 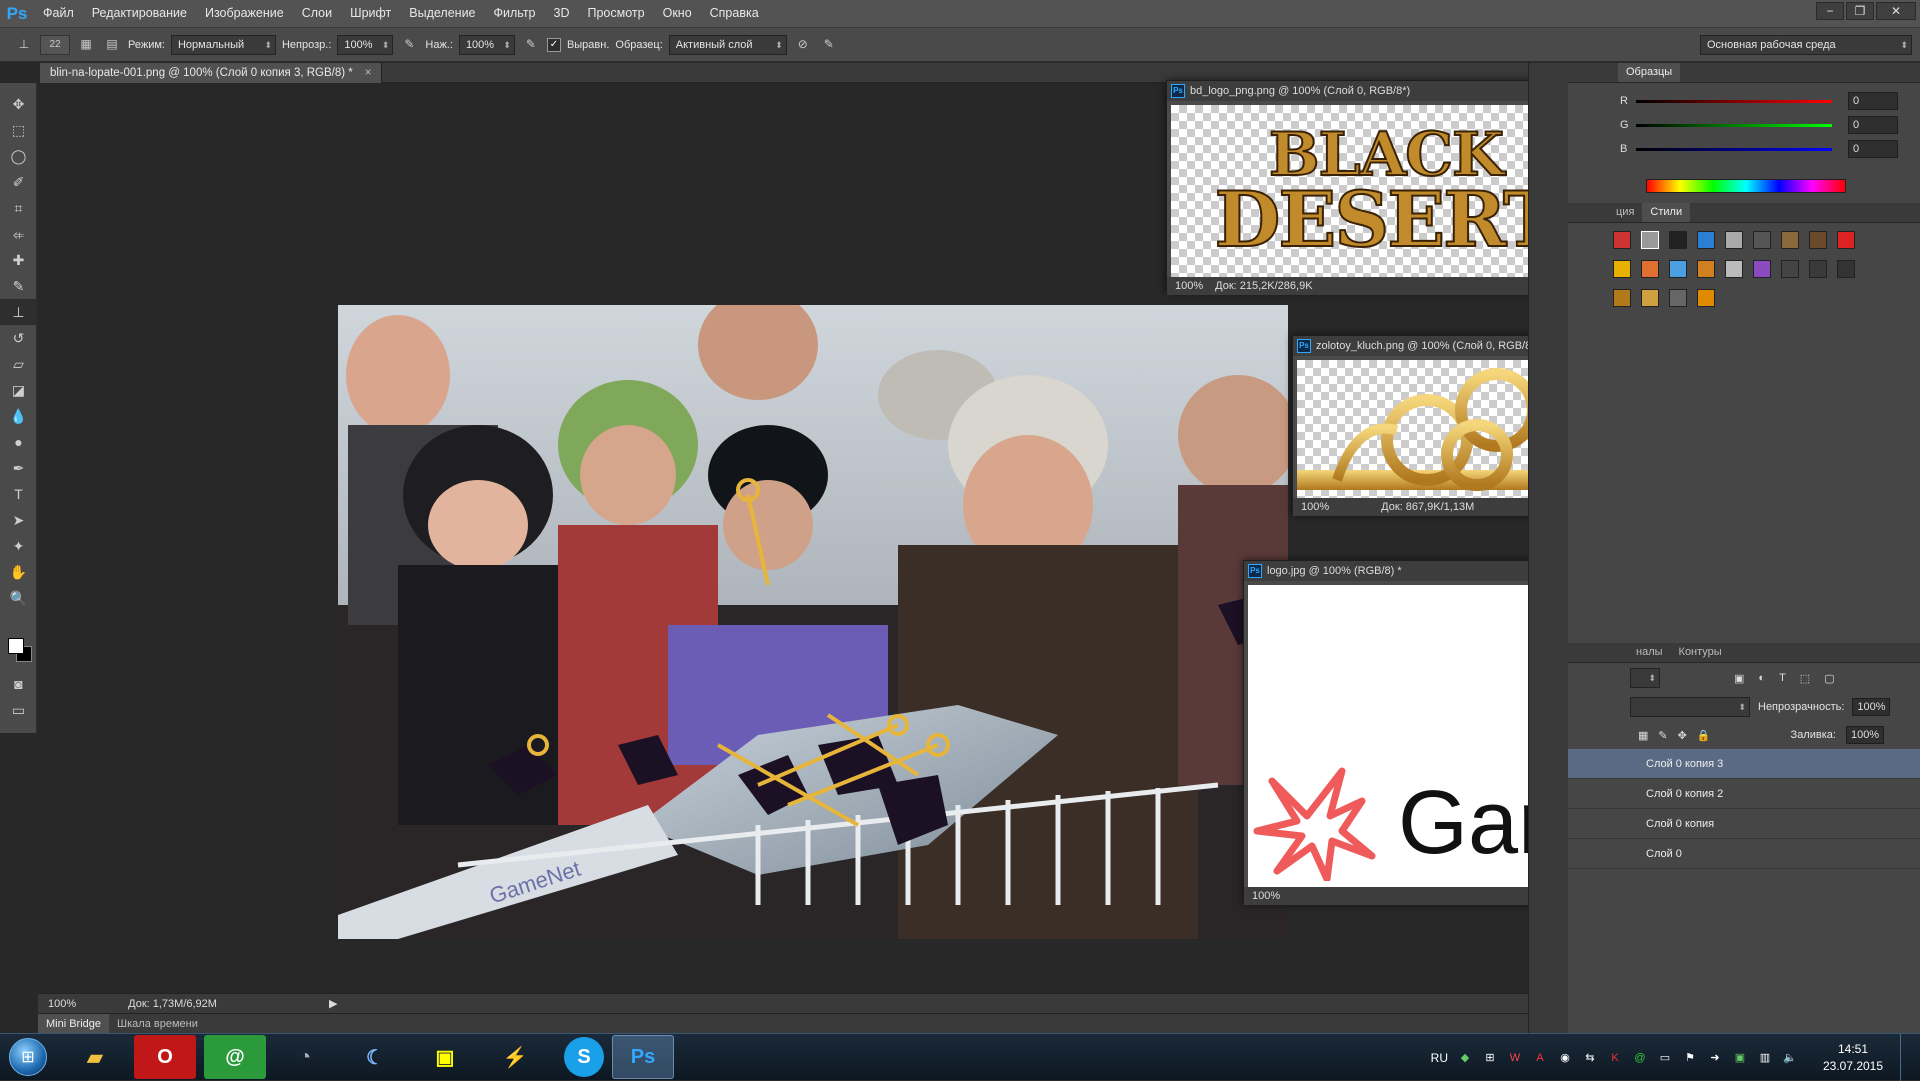 I want to click on tab-paths: Контуры, so click(x=1700, y=652).